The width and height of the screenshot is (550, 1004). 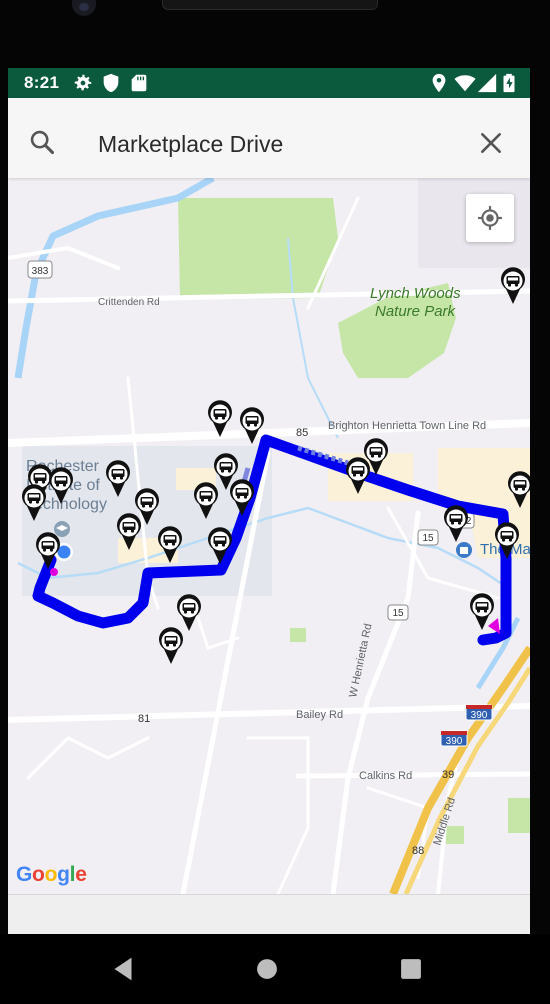 What do you see at coordinates (415, 293) in the screenshot?
I see `park-label-line1: Lynch Woods` at bounding box center [415, 293].